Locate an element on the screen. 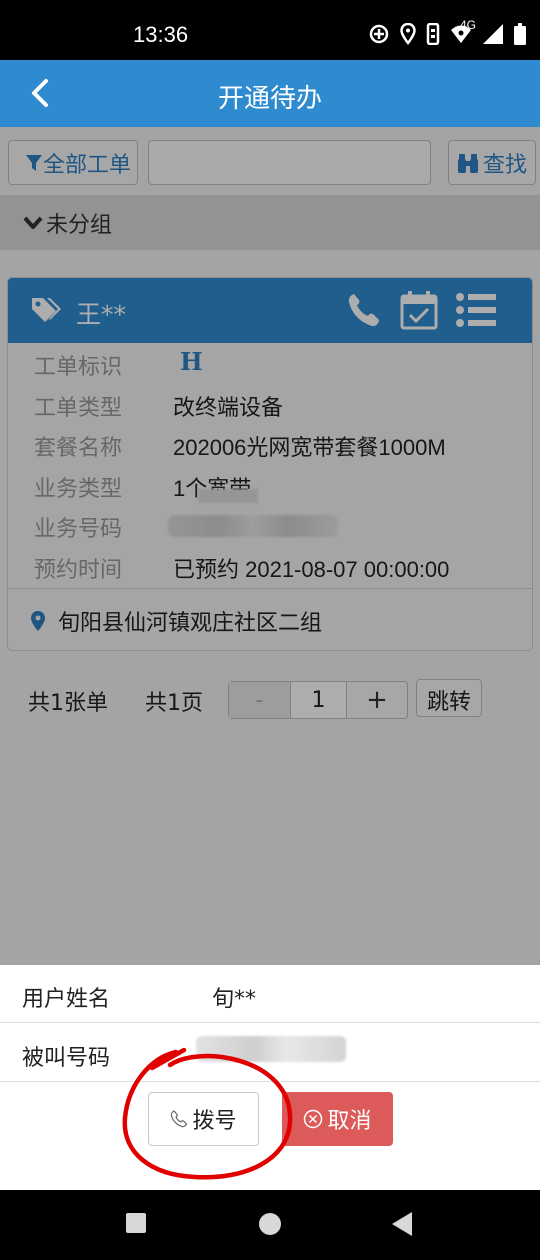 Image resolution: width=540 pixels, height=1260 pixels. close-circle-icon is located at coordinates (313, 1119).